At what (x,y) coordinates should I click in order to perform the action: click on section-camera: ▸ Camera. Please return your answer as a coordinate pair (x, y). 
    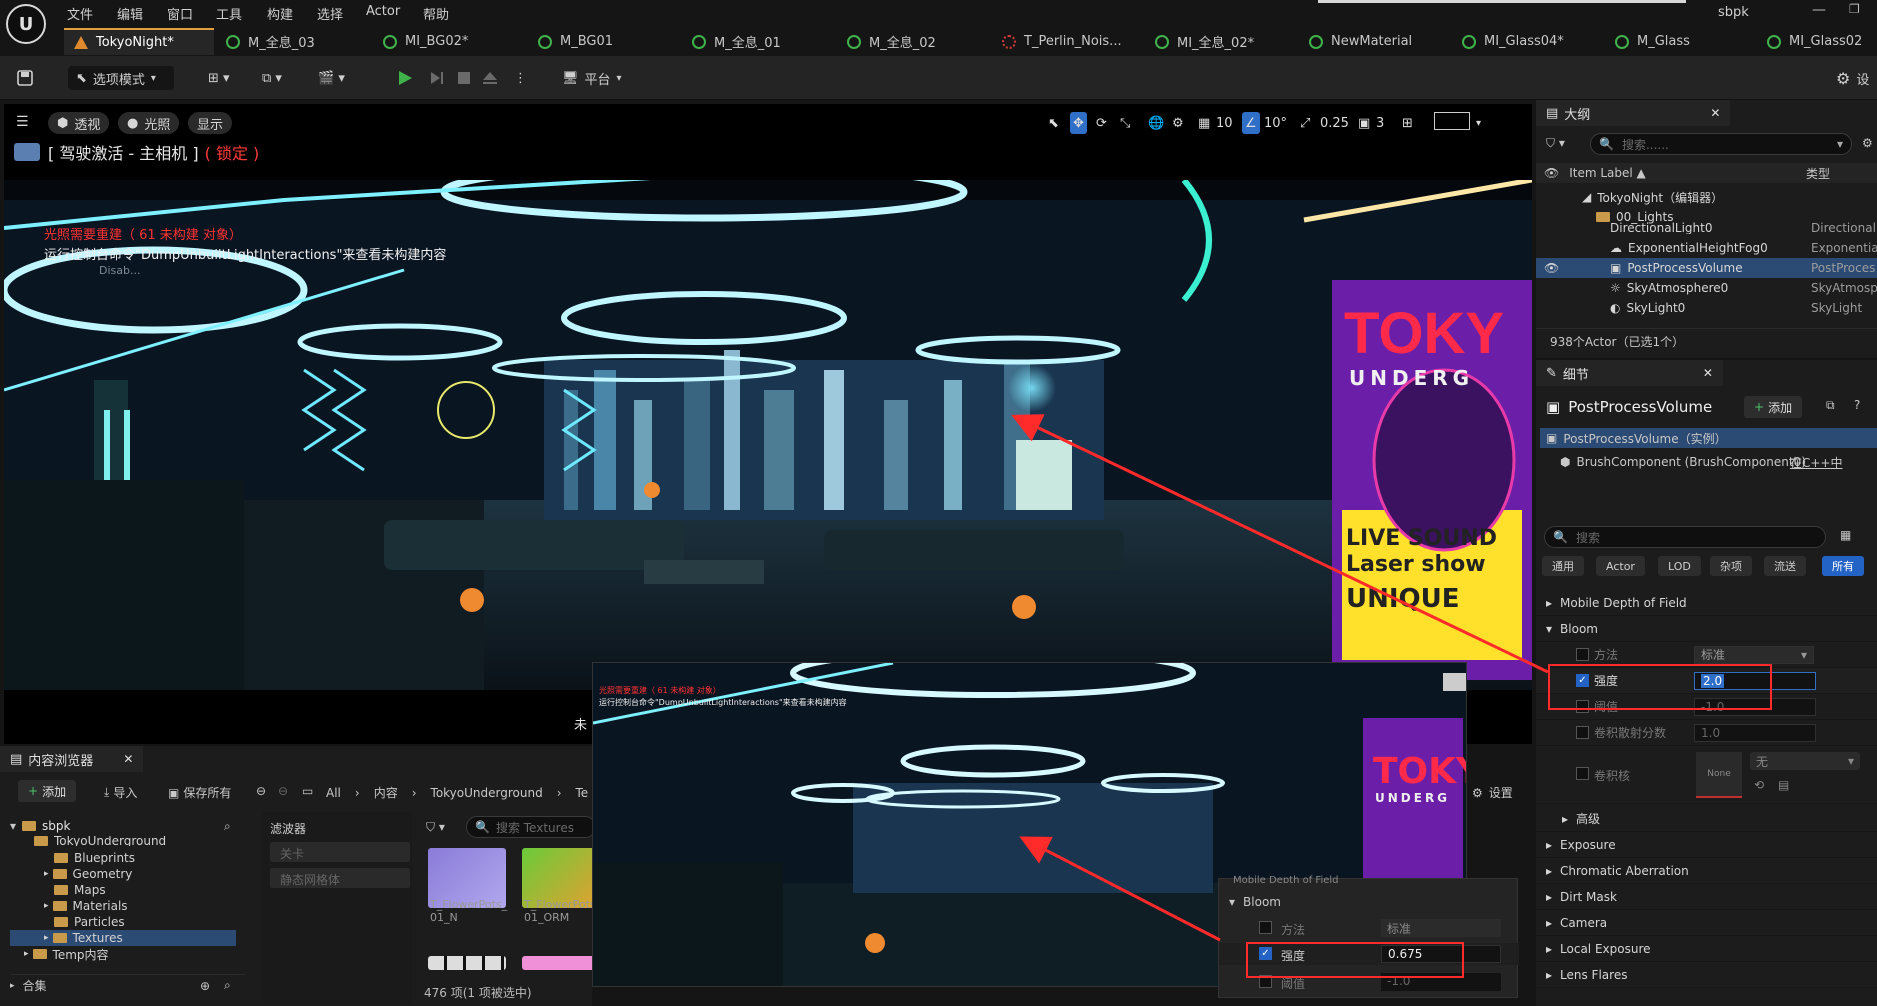
    Looking at the image, I should click on (1706, 923).